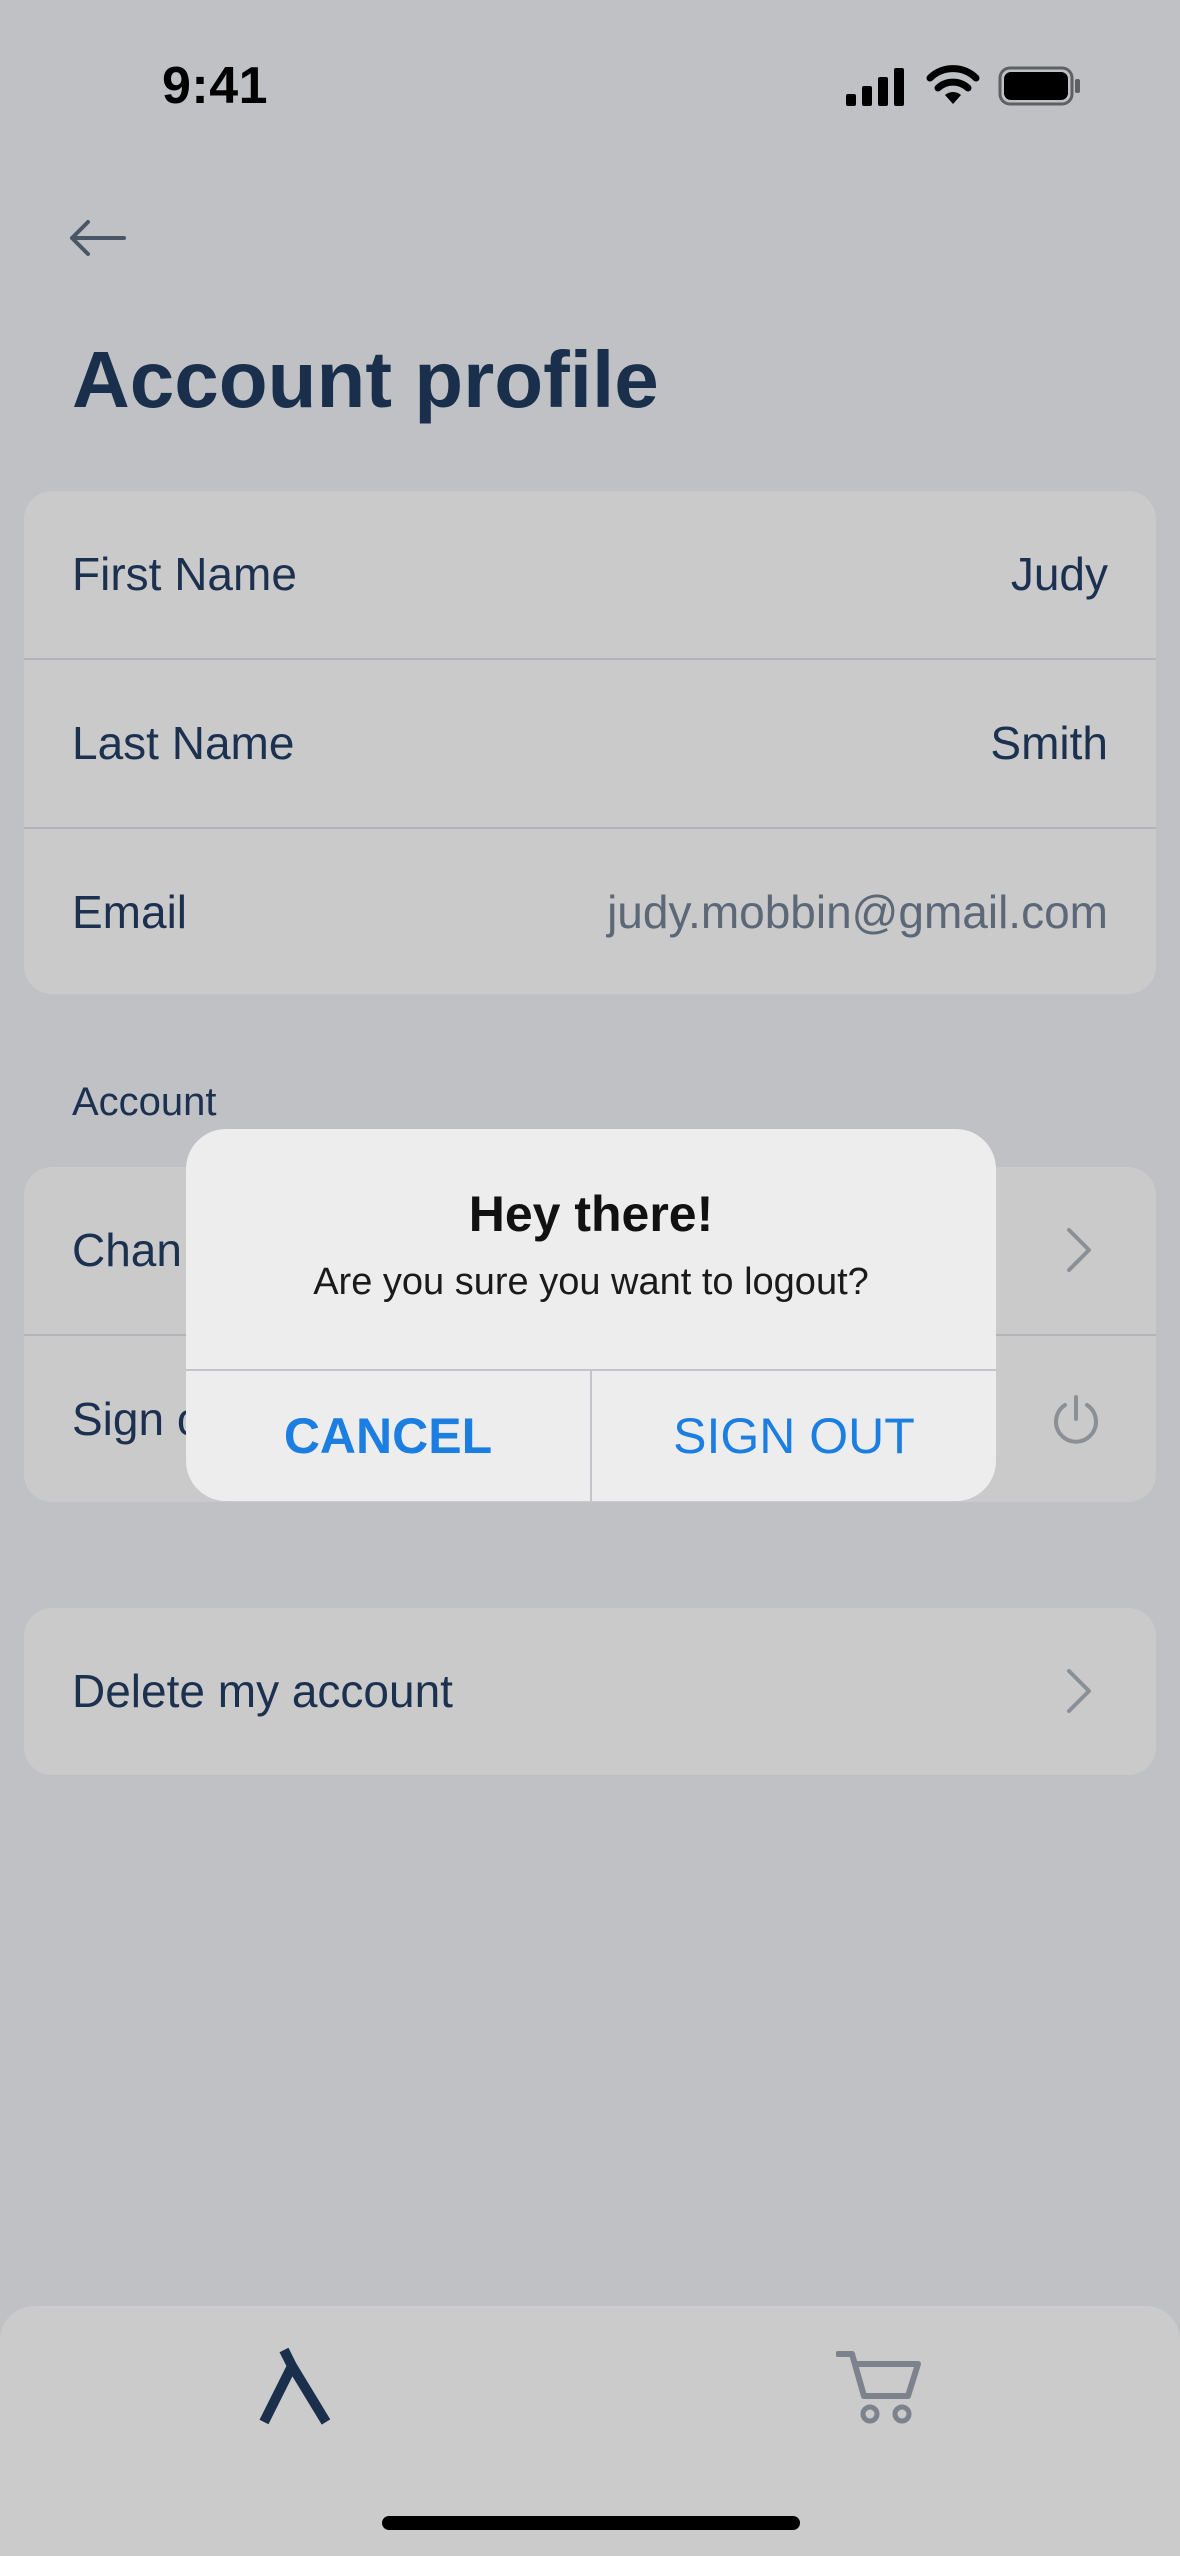 The height and width of the screenshot is (2556, 1180). I want to click on page-title: Account profile, so click(365, 379).